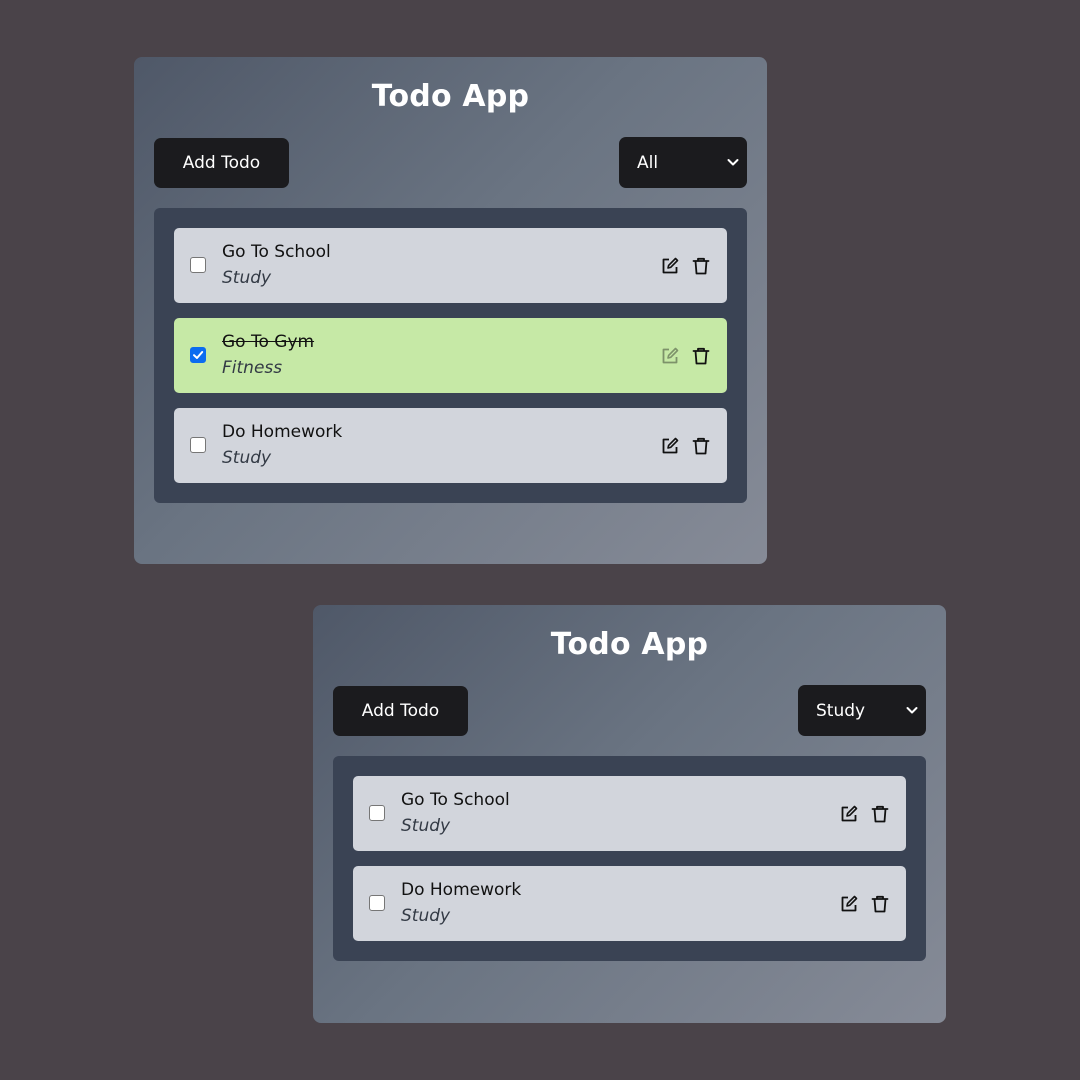  I want to click on todo-list: Go To School Study Do Homework Study, so click(629, 858).